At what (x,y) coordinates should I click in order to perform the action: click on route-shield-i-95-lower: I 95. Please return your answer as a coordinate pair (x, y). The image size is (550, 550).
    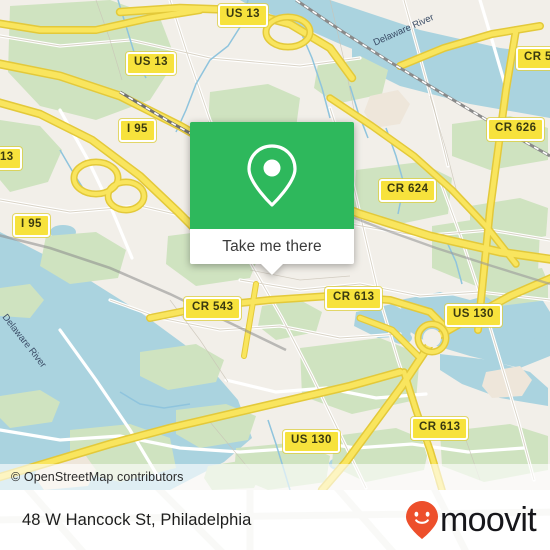
    Looking at the image, I should click on (31, 225).